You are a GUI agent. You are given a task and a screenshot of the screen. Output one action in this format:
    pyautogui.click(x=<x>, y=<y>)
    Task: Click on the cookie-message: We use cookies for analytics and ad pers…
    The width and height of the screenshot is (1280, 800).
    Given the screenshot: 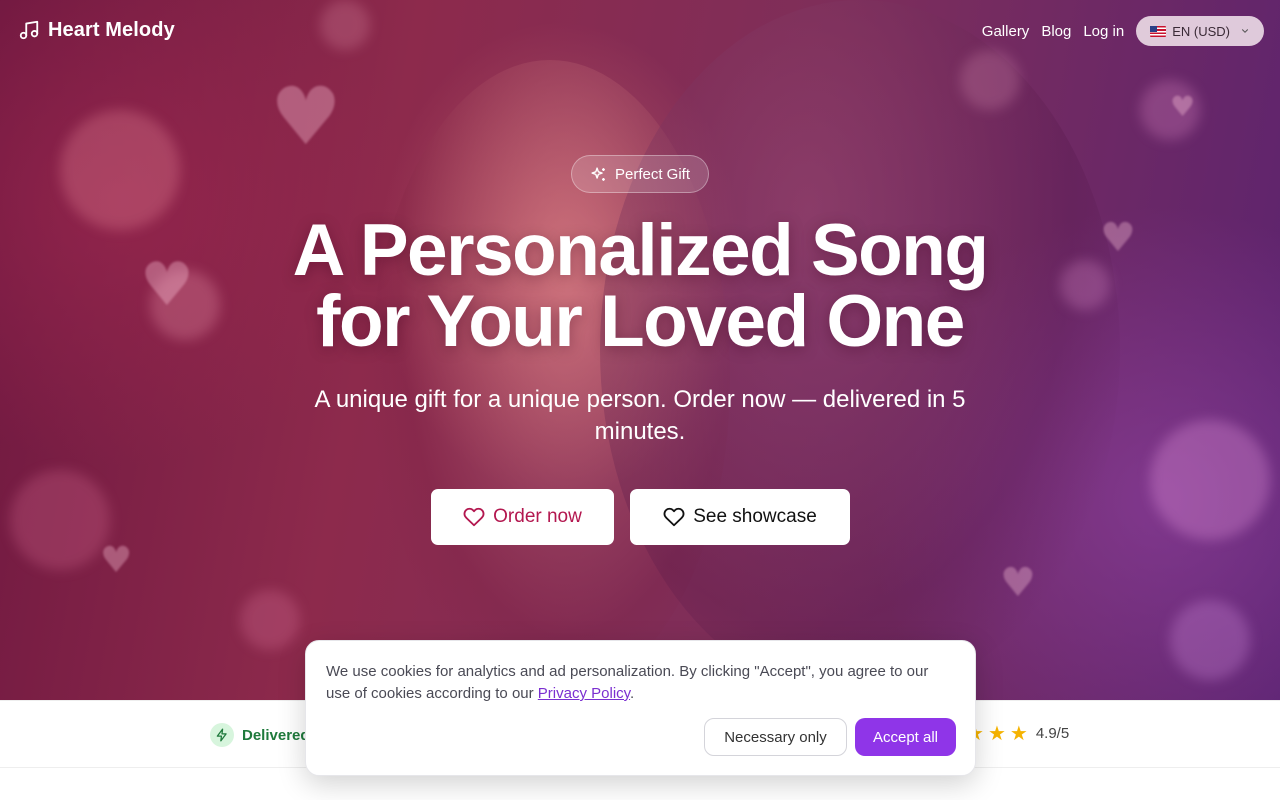 What is the action you would take?
    pyautogui.click(x=641, y=683)
    